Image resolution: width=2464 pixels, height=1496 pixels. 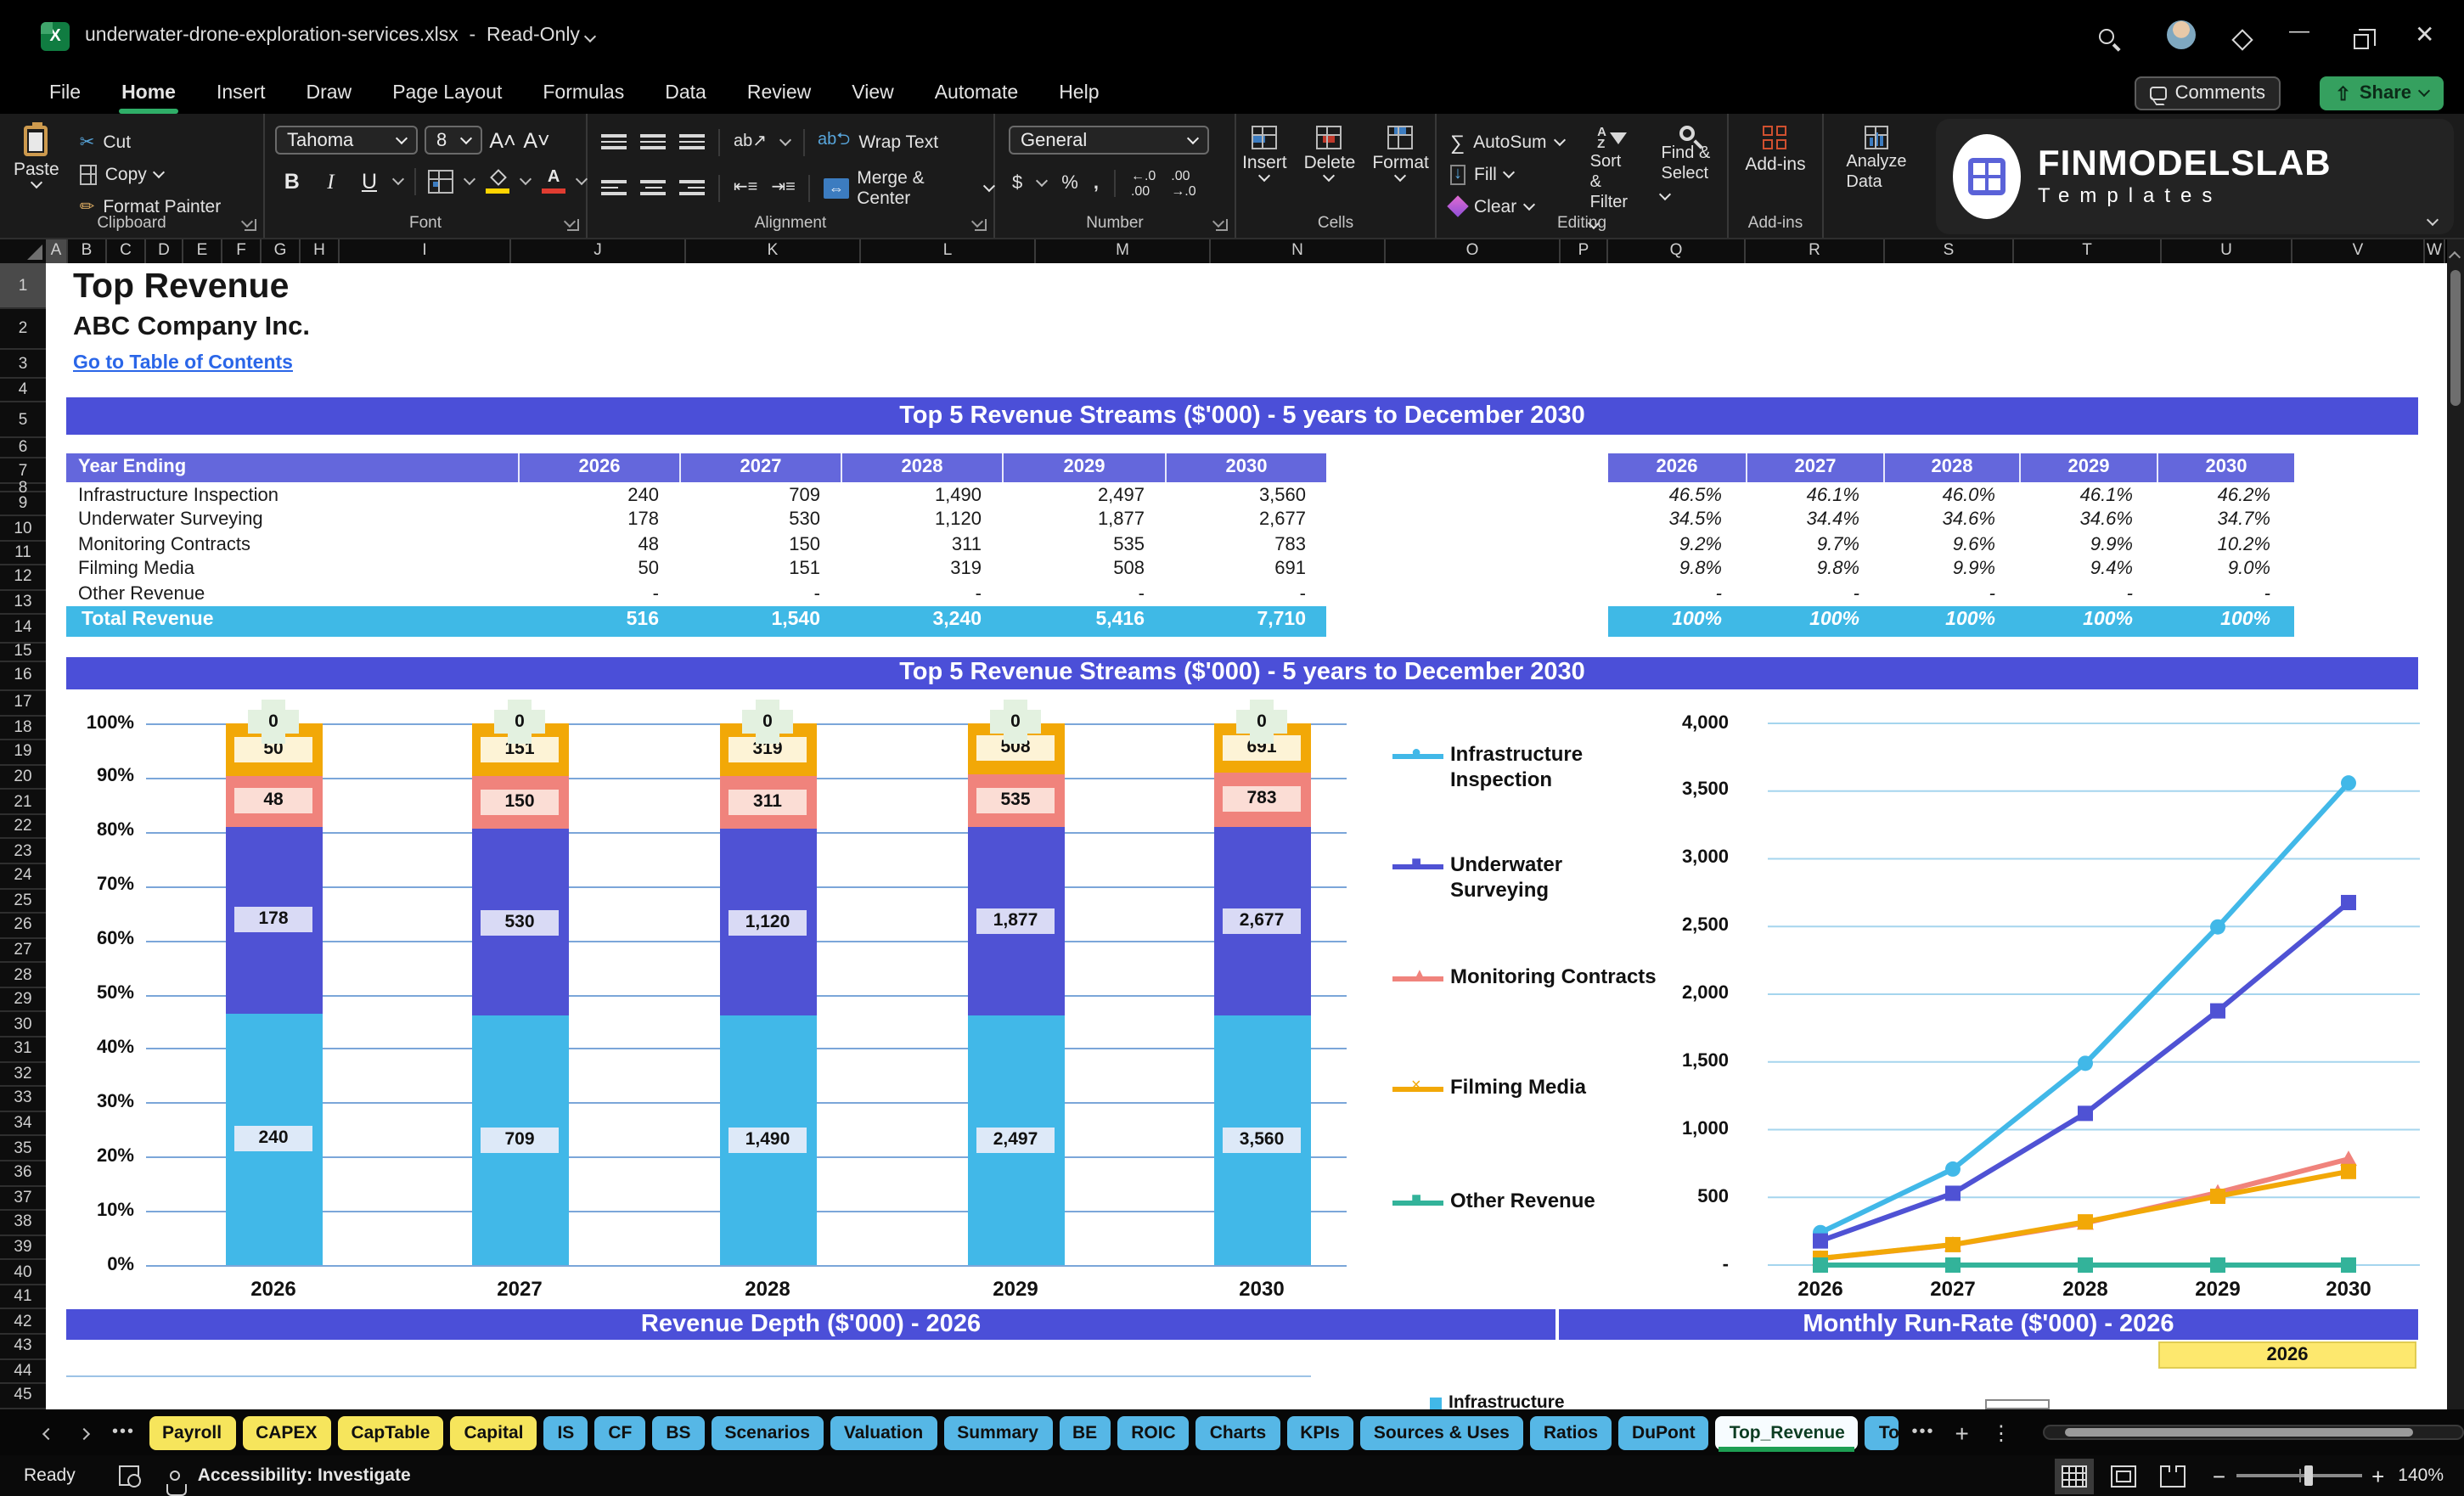 What do you see at coordinates (1096, 183) in the screenshot?
I see `comma-style-button: ,` at bounding box center [1096, 183].